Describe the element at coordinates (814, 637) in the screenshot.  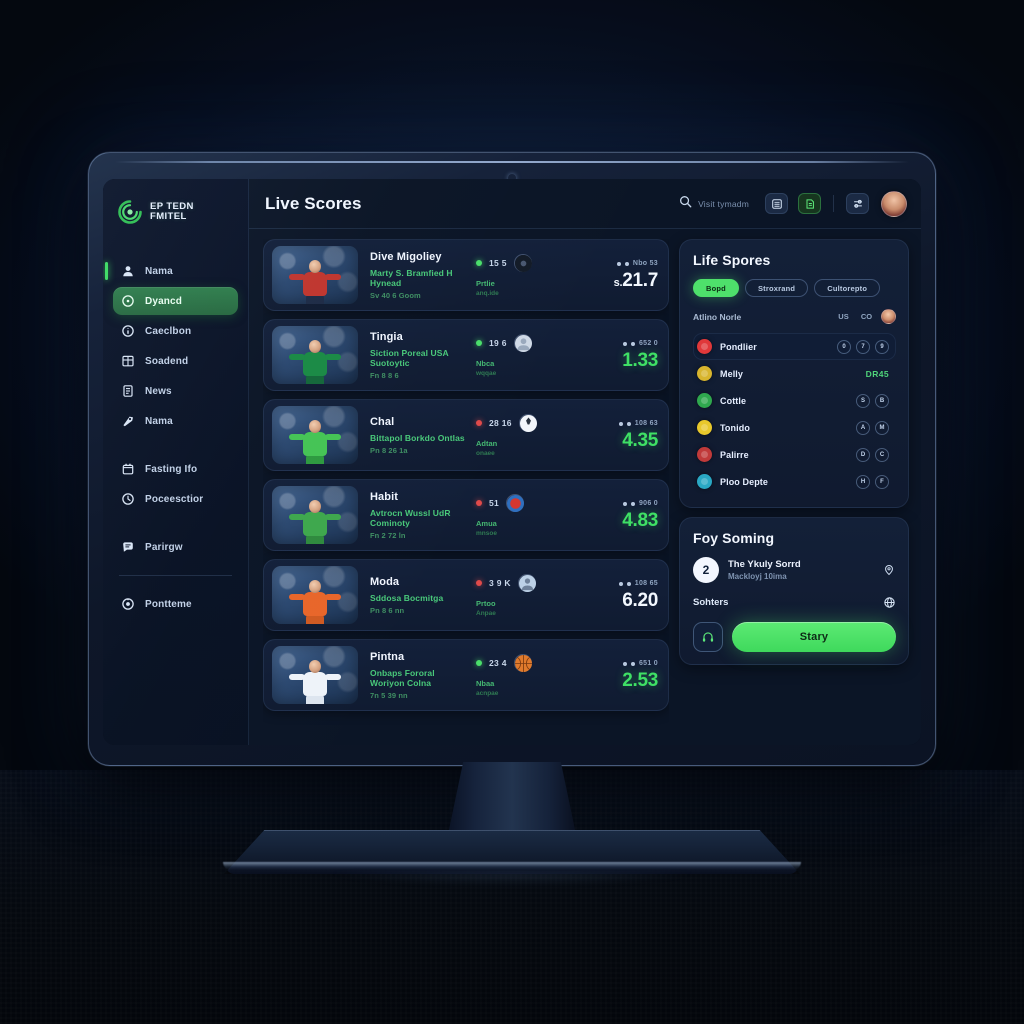
I see `start-button: Stary` at that location.